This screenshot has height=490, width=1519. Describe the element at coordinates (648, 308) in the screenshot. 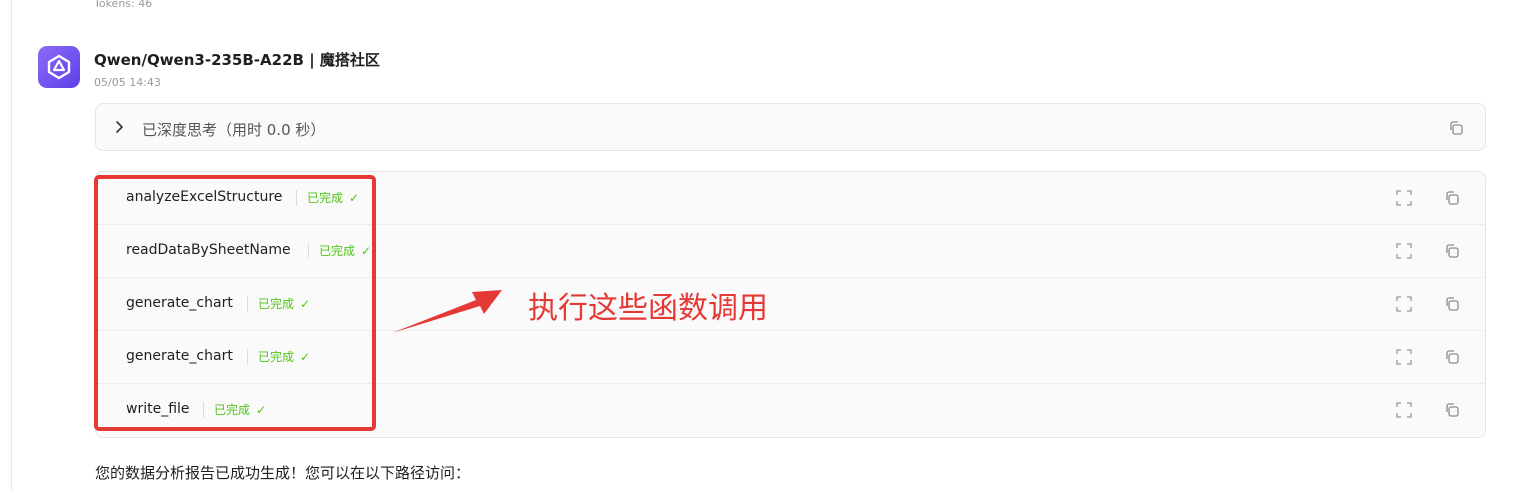

I see `annotation-label: 执行这些函数调用` at that location.